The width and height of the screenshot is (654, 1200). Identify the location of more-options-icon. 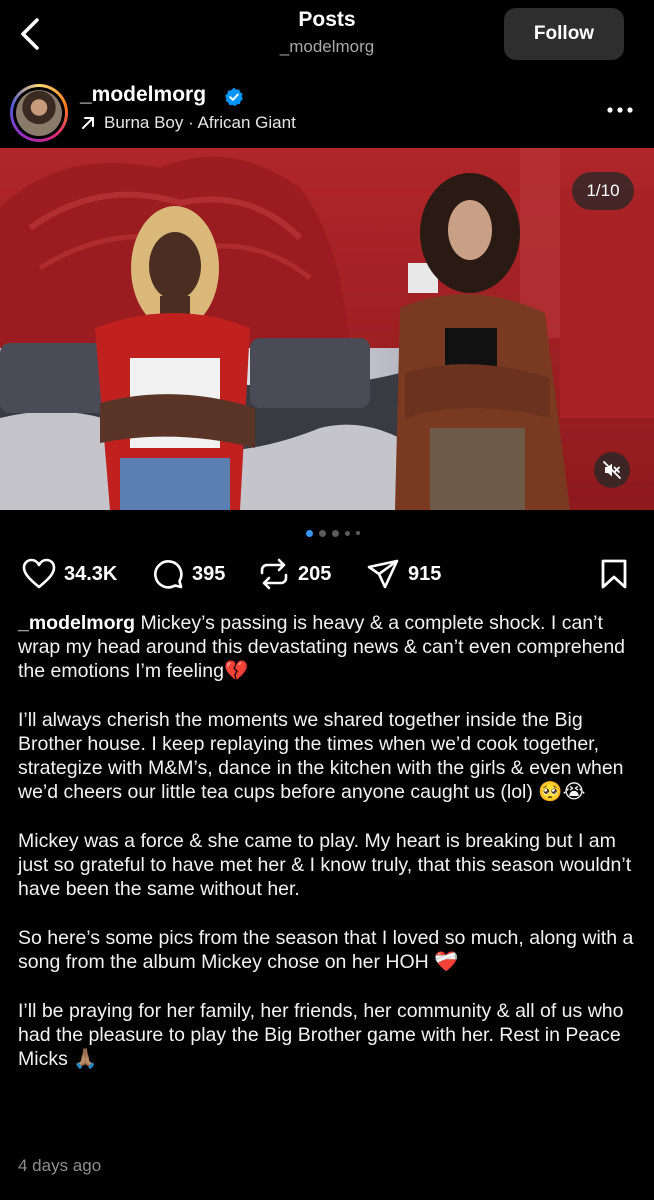
(620, 110).